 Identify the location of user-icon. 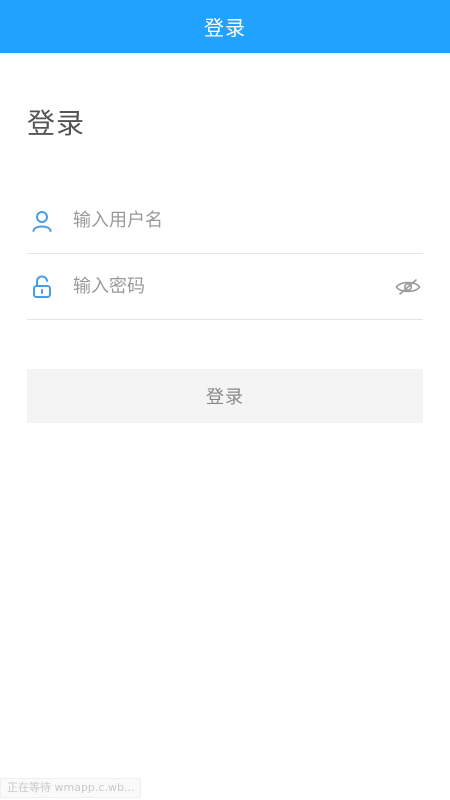
(42, 221).